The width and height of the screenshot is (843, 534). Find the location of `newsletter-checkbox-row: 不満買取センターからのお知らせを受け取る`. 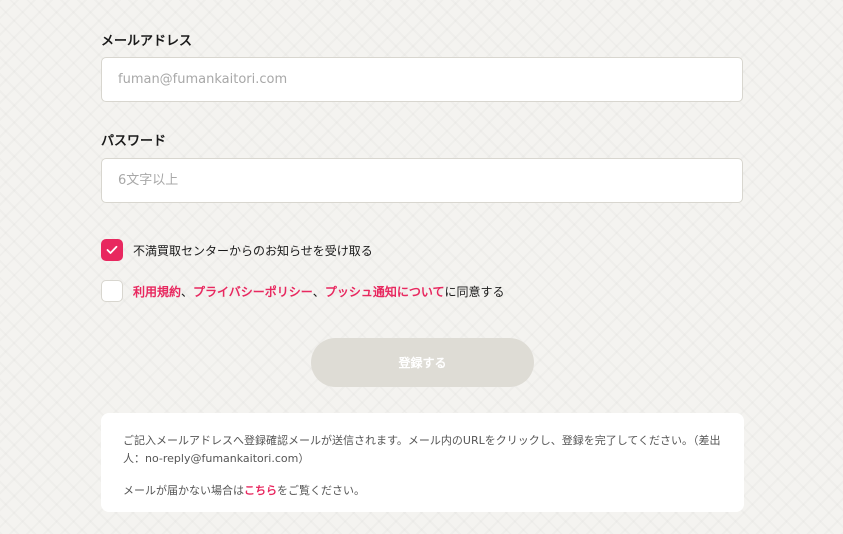

newsletter-checkbox-row: 不満買取センターからのお知らせを受け取る is located at coordinates (237, 250).